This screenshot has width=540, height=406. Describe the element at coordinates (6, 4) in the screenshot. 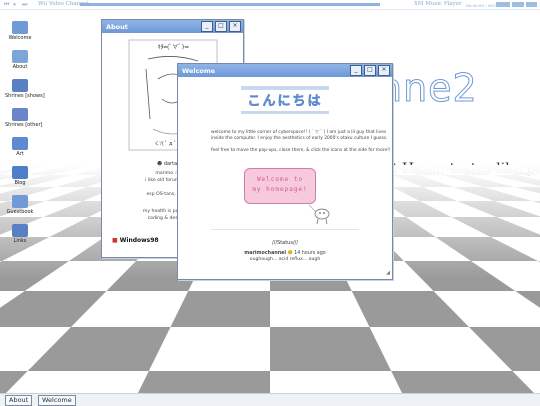

I see `prev-track-icon: ⏮` at that location.